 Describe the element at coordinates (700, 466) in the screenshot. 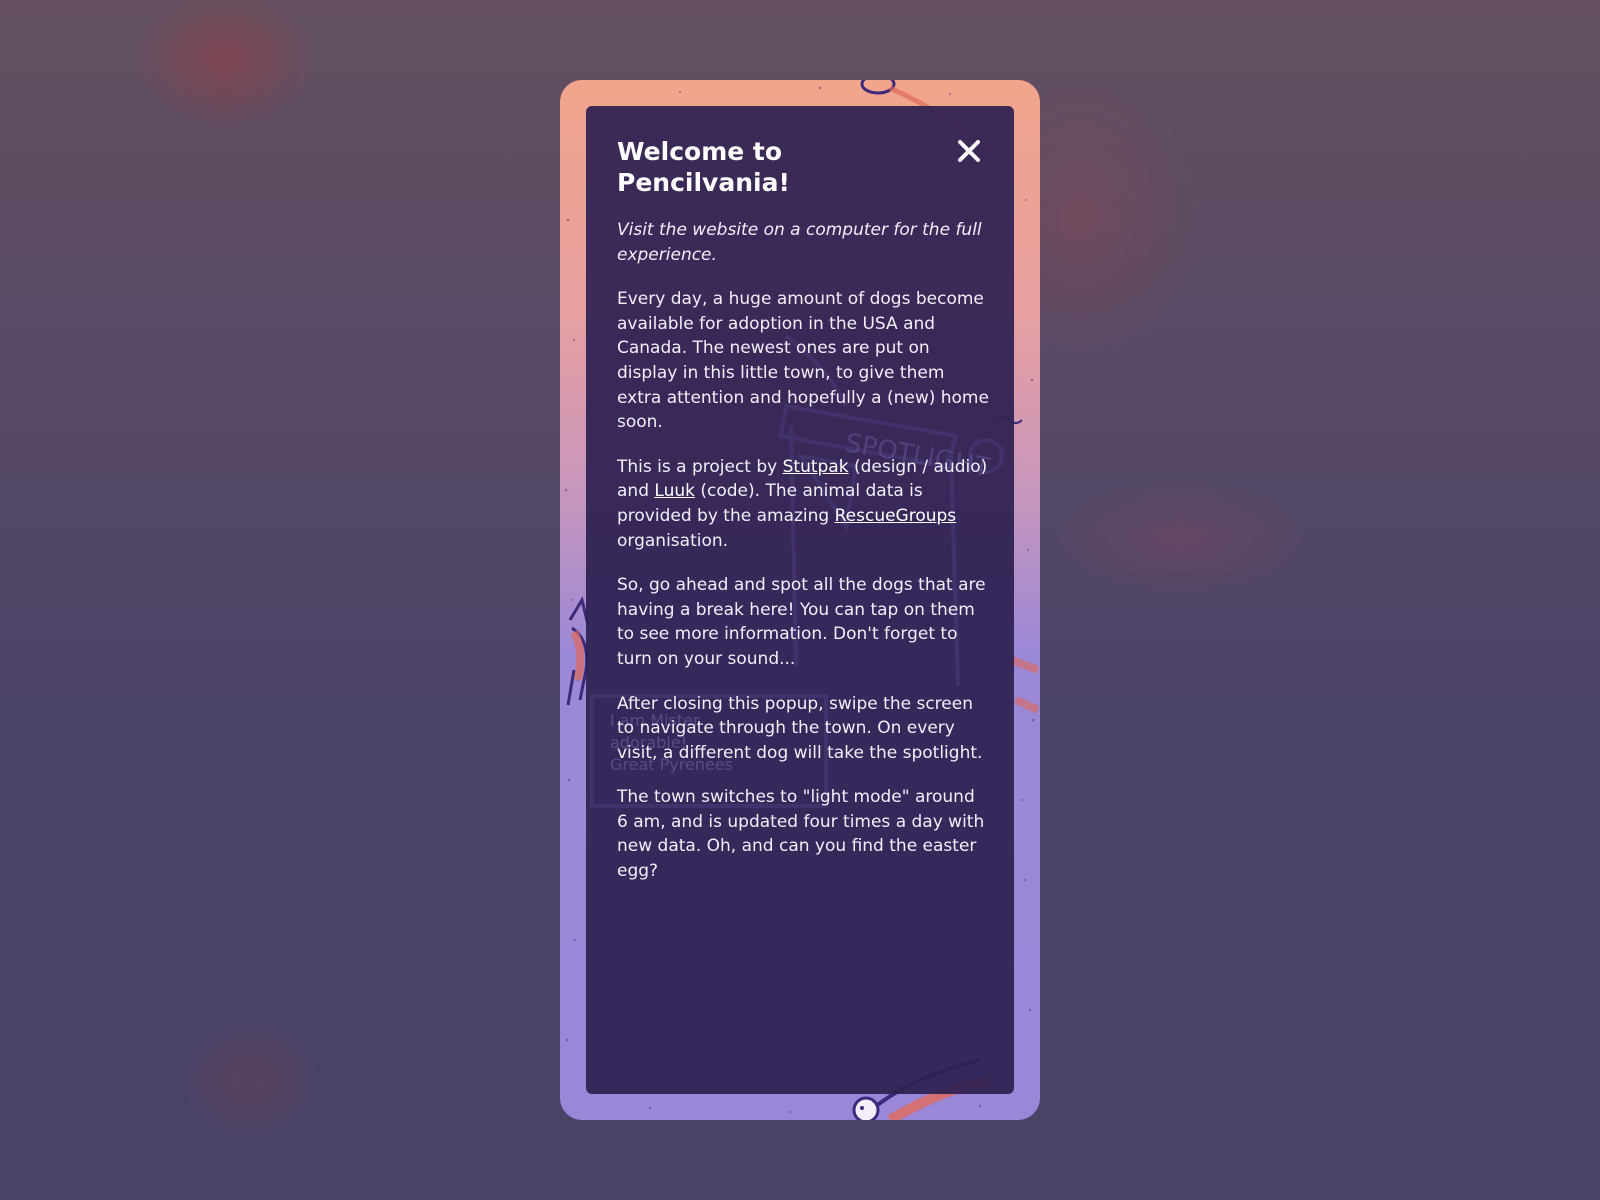

I see `credits-text: This is a project by` at that location.